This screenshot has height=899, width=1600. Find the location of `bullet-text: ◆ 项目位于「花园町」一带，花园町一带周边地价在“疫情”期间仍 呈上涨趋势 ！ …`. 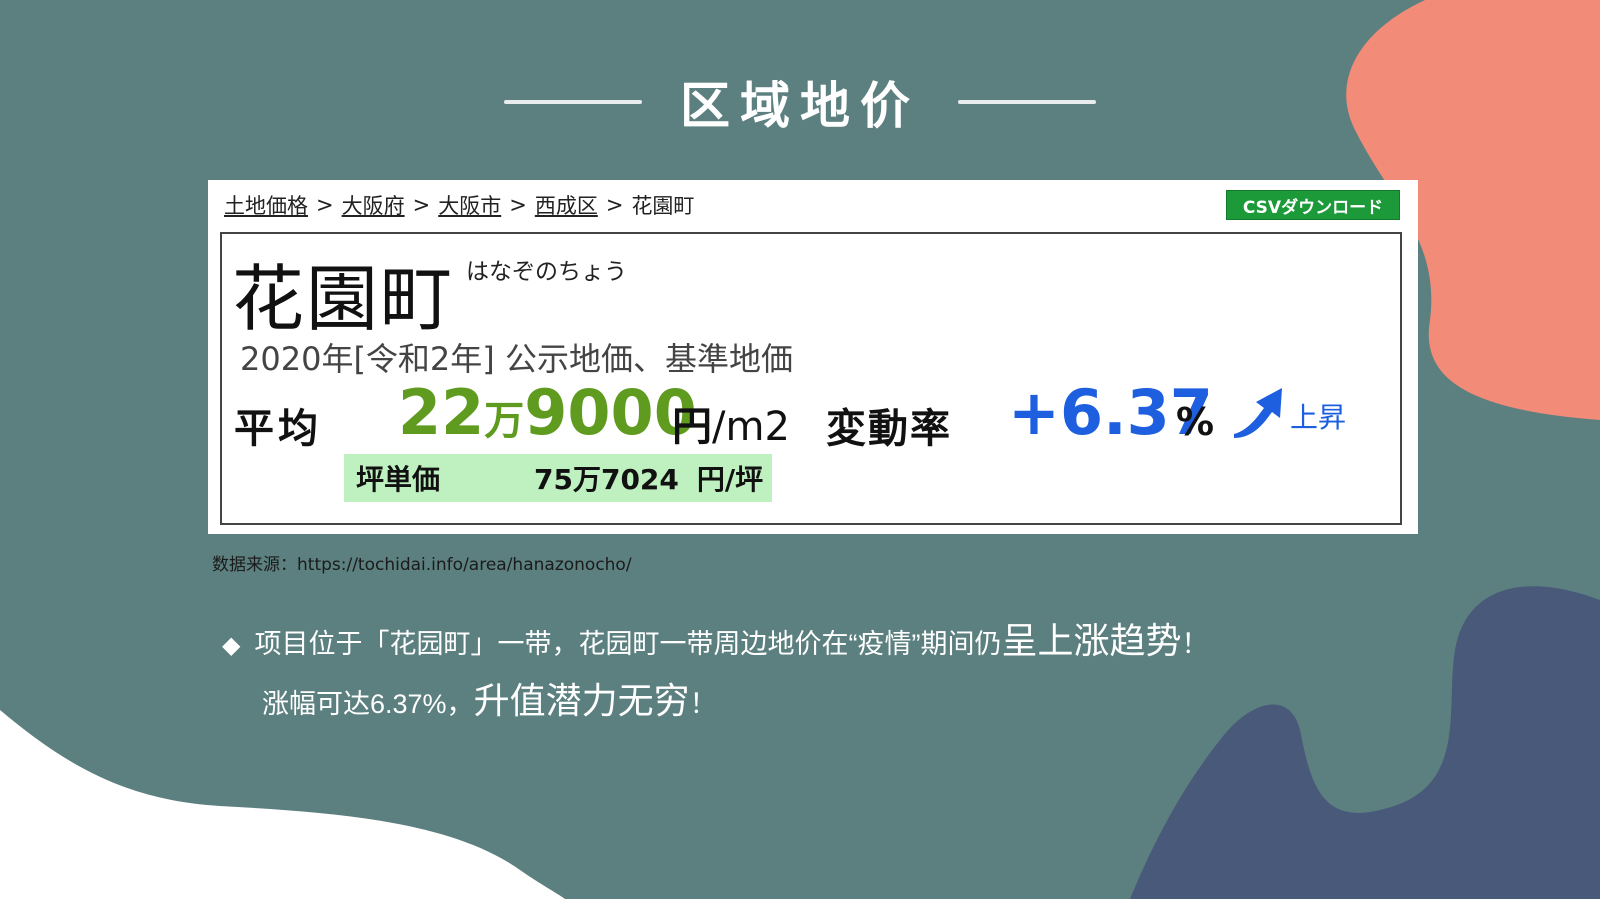

bullet-text: ◆ 项目位于「花园町」一带，花园町一带周边地价在“疫情”期间仍 呈上涨趋势 ！ … is located at coordinates (715, 668).